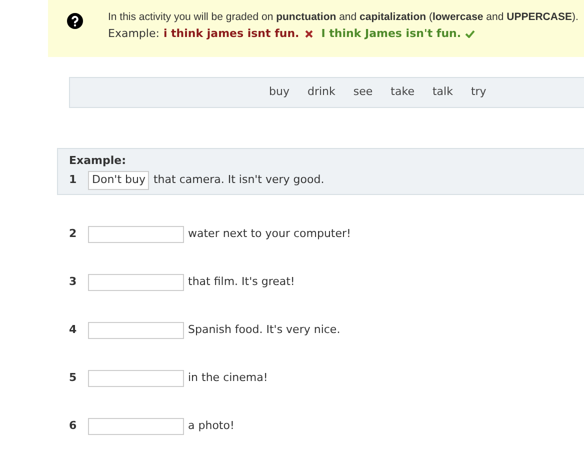 The height and width of the screenshot is (470, 584). I want to click on incorrect-example: i think james isnt fun., so click(231, 34).